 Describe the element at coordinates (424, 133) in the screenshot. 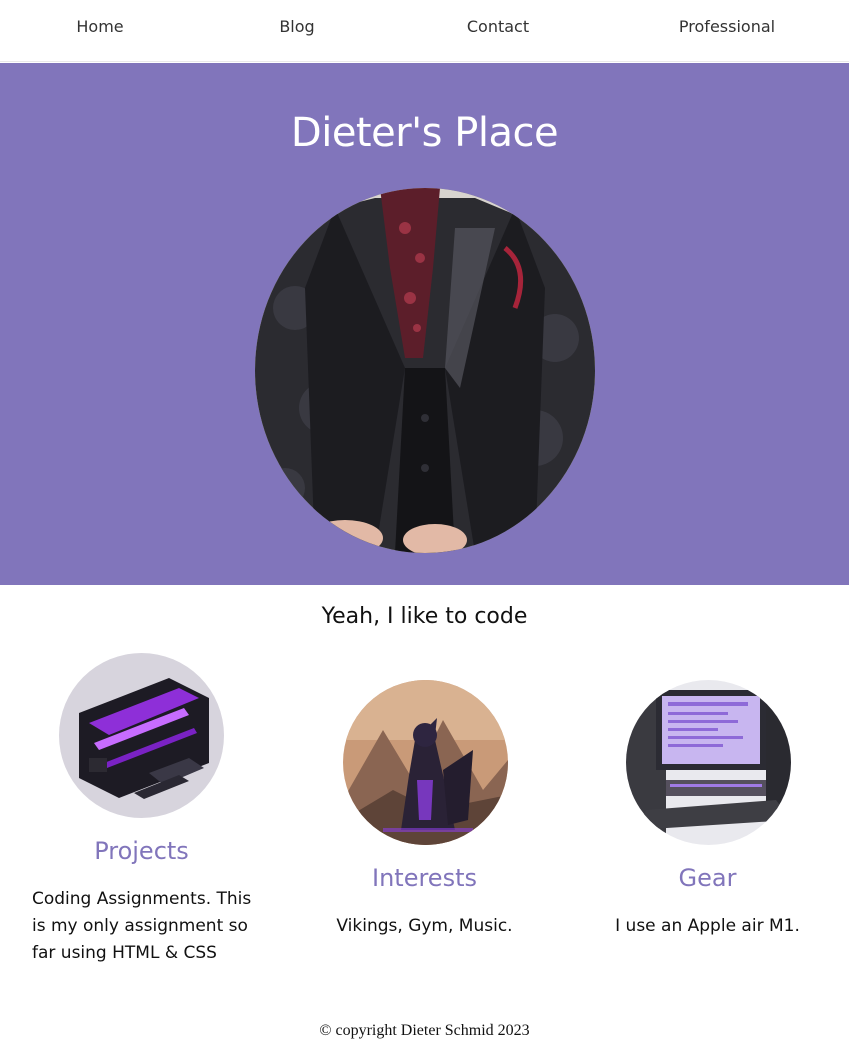

I see `page-title: Dieter's Place` at that location.